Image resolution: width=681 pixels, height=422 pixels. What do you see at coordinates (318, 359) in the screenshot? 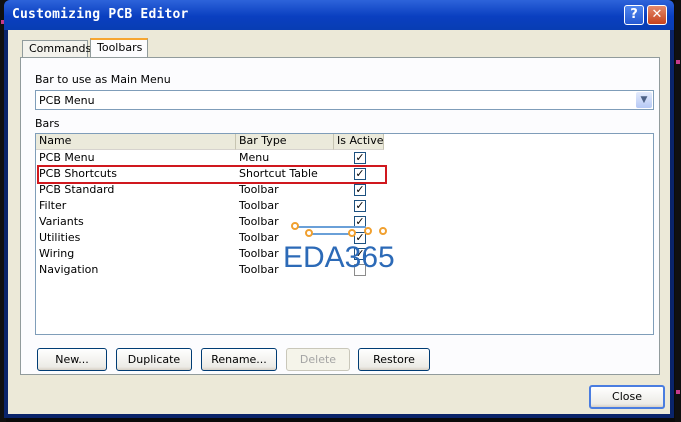
I see `delete-button: Delete` at bounding box center [318, 359].